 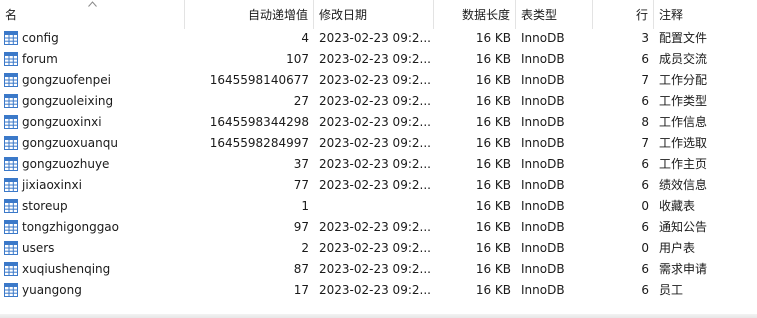 I want to click on column-header-engine-label: 表类型, so click(x=539, y=15).